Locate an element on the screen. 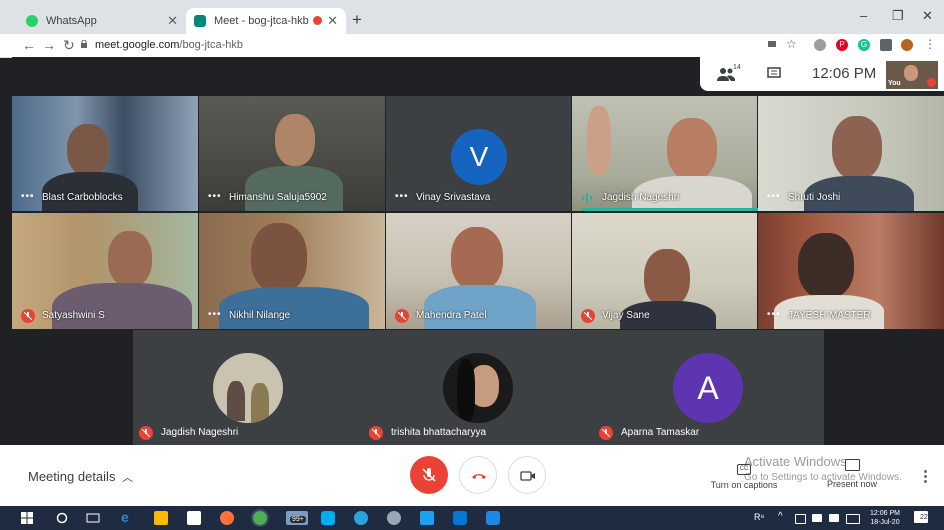 This screenshot has height=530, width=944. search-icon is located at coordinates (62, 518).